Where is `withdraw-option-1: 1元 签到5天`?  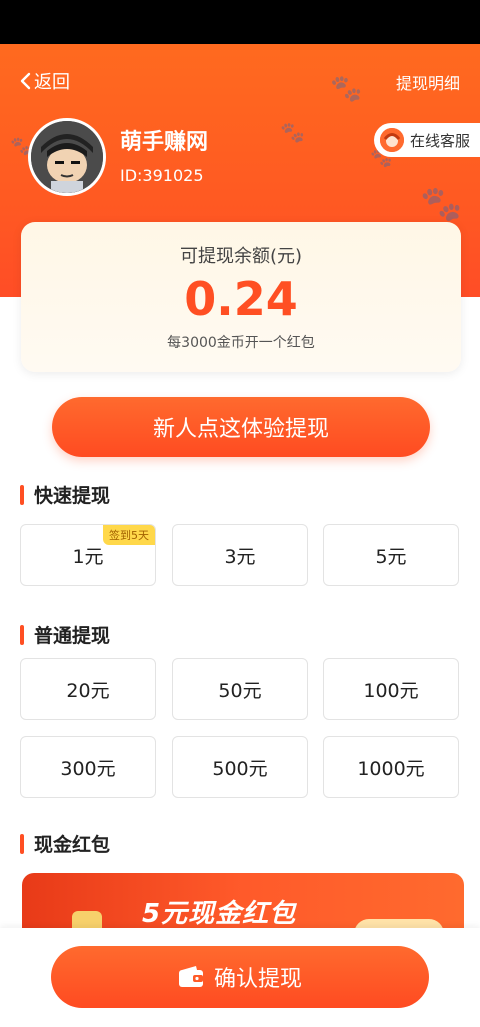 withdraw-option-1: 1元 签到5天 is located at coordinates (88, 555).